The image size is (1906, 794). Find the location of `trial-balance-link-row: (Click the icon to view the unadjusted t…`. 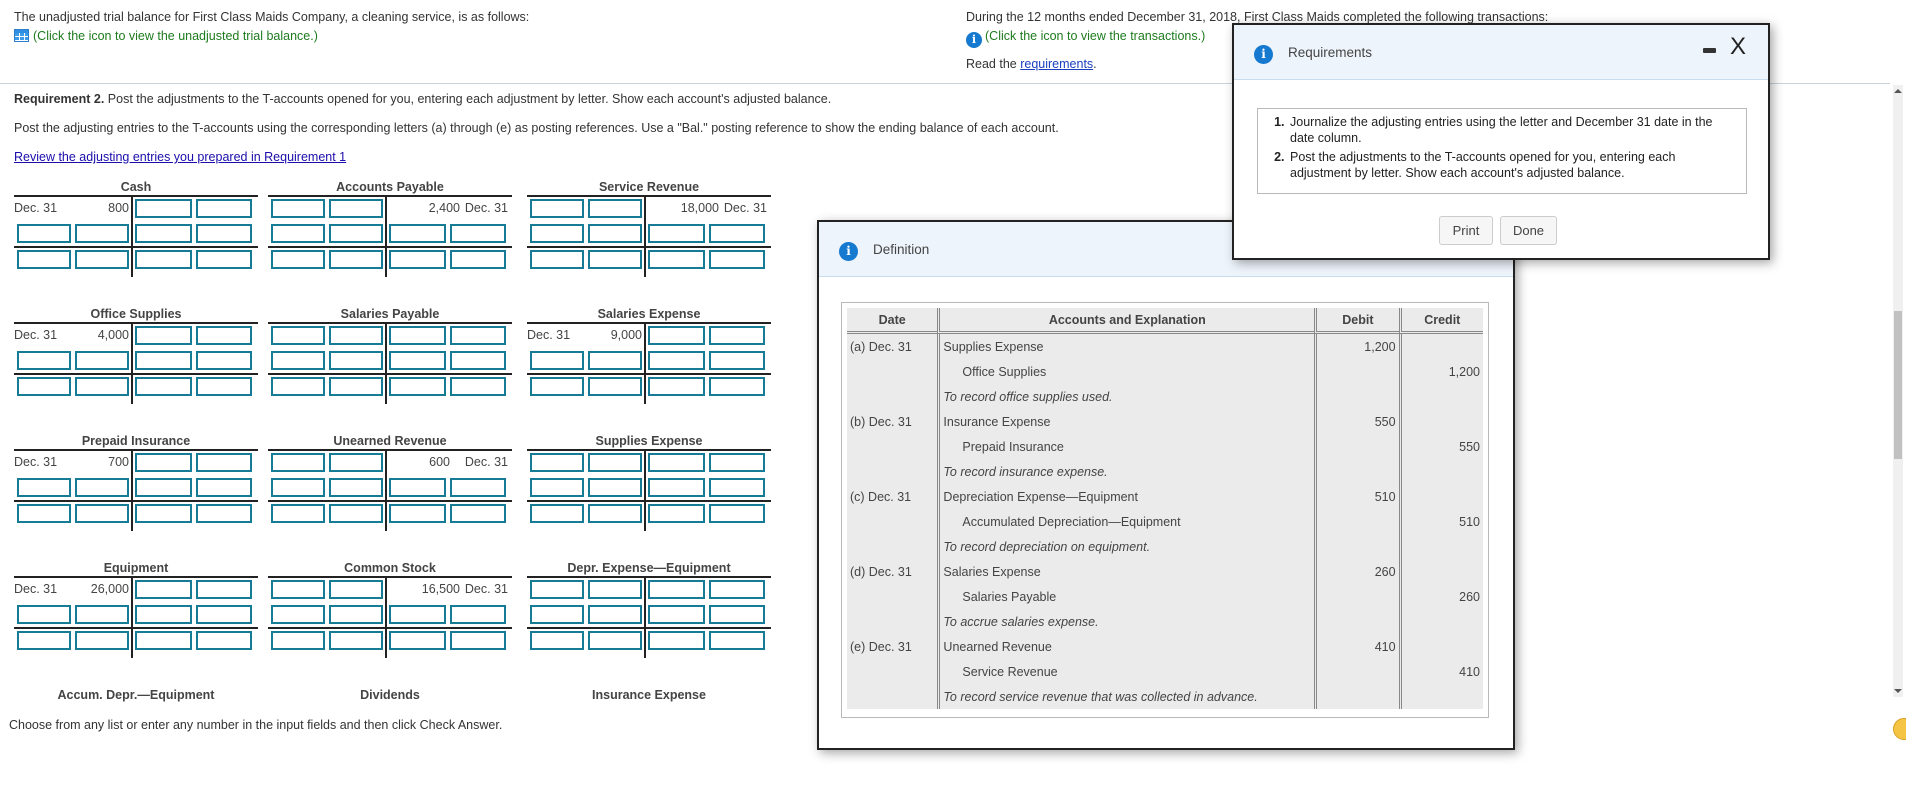

trial-balance-link-row: (Click the icon to view the unadjusted t… is located at coordinates (464, 36).